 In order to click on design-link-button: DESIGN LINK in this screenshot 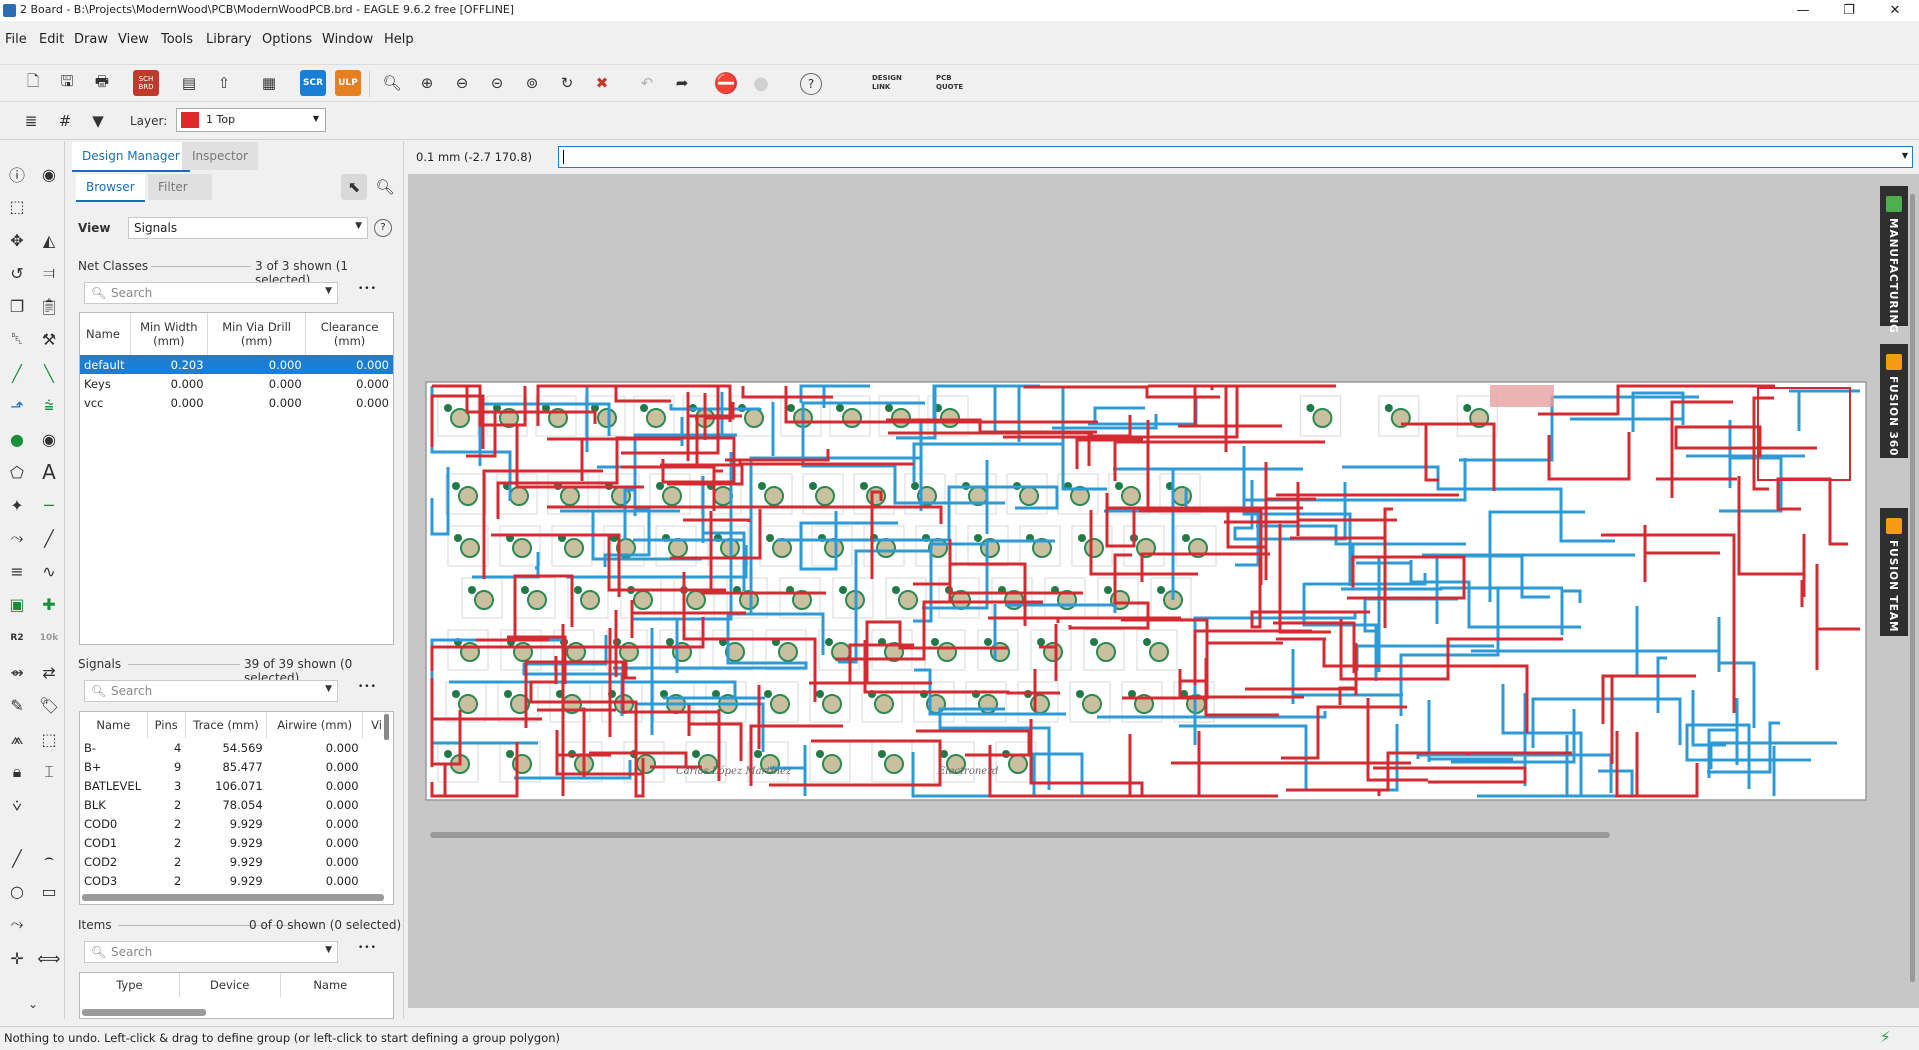, I will do `click(890, 83)`.